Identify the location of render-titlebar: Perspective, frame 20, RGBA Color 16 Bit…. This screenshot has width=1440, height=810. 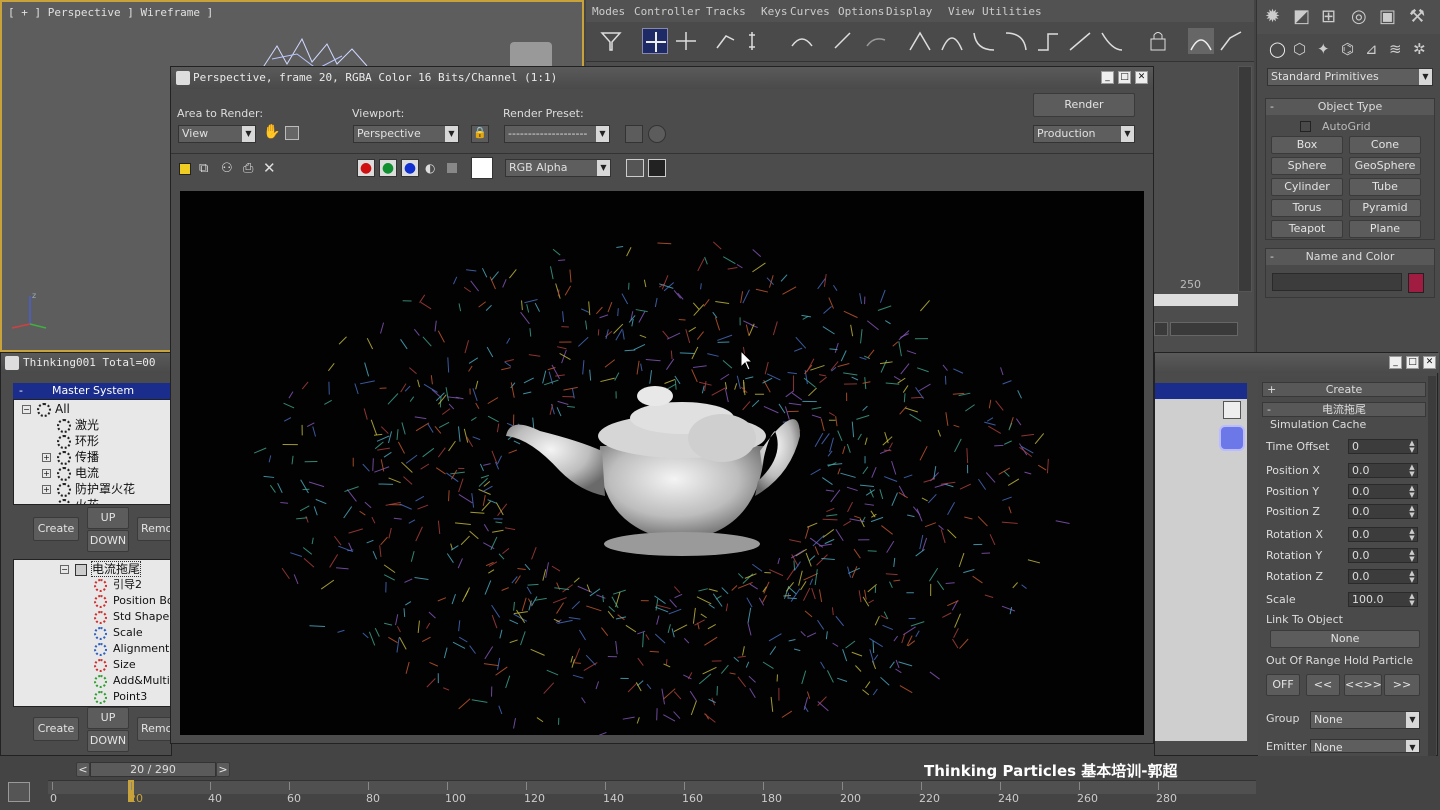
(662, 78).